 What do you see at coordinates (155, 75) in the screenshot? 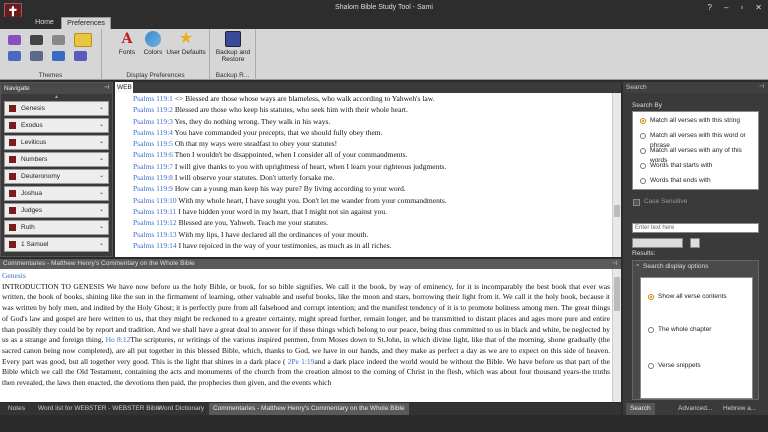
I see `display-preferences-label: Display Preferences` at bounding box center [155, 75].